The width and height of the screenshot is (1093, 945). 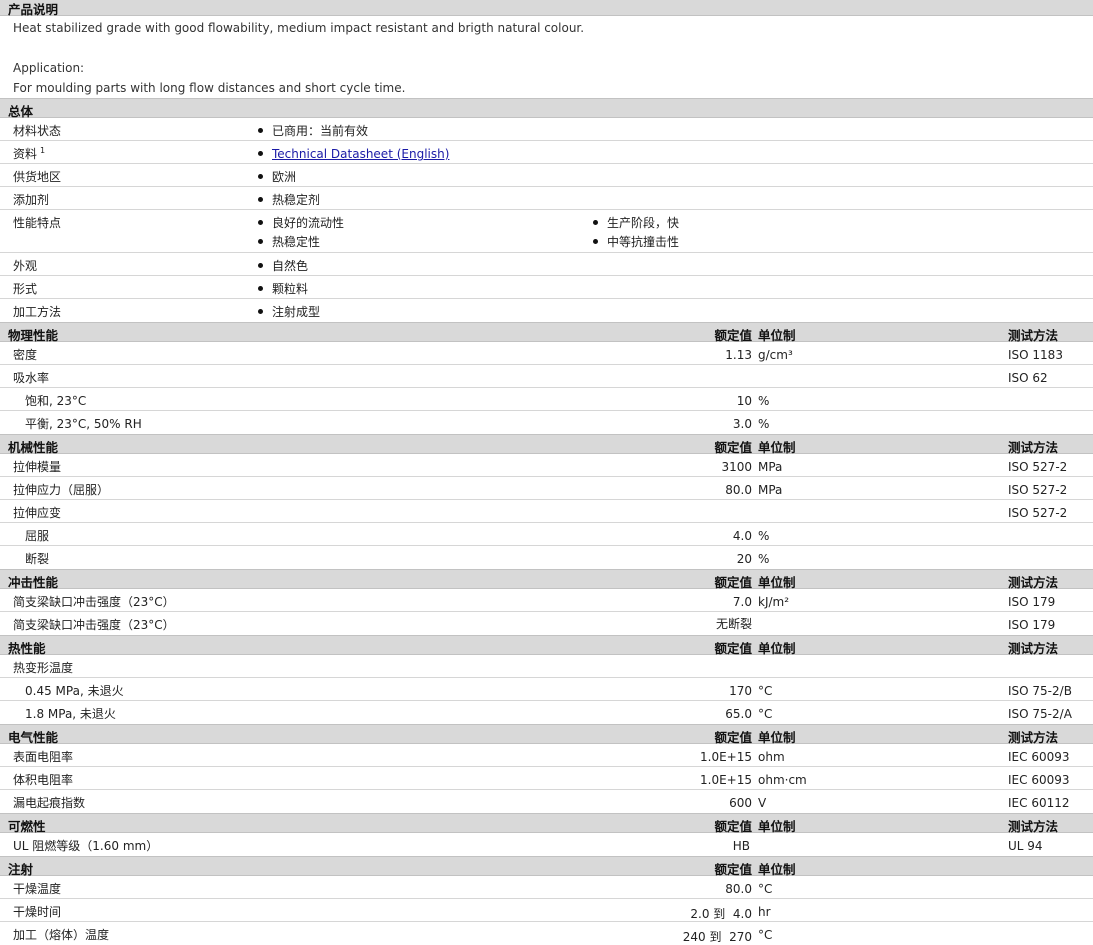 What do you see at coordinates (94, 625) in the screenshot?
I see `row-label: 简支梁缺口冲击强度（23°C）` at bounding box center [94, 625].